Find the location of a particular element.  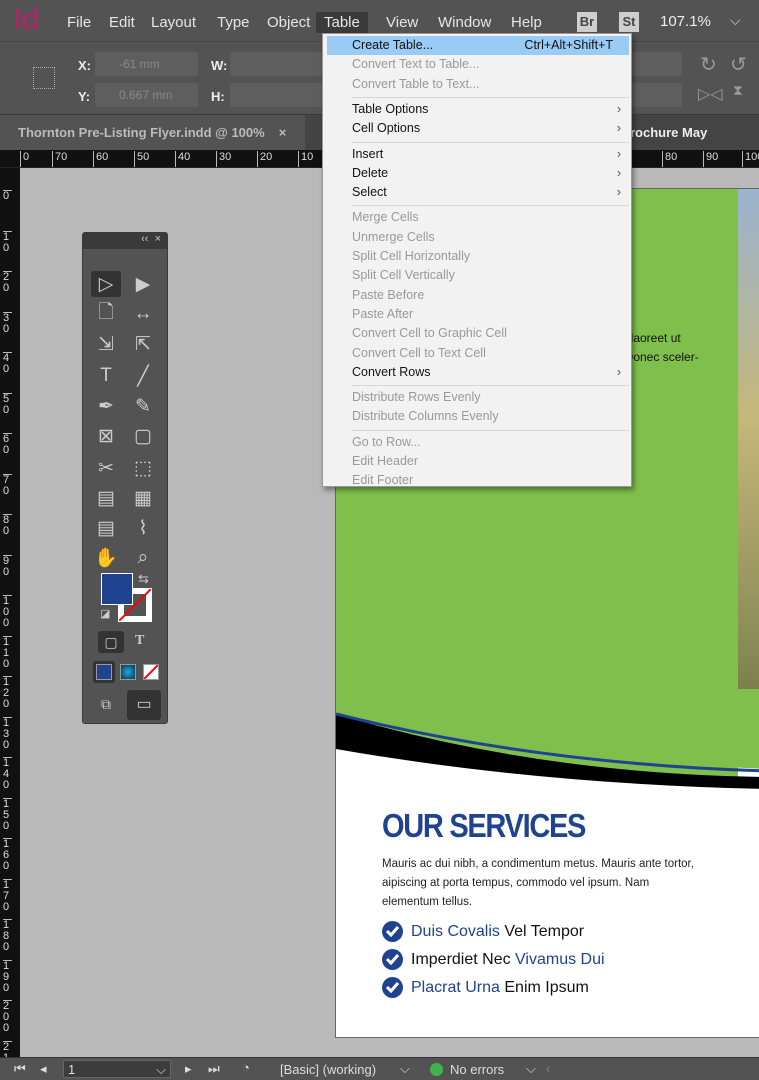

rectangle-tool-icon: ▢ is located at coordinates (143, 436).